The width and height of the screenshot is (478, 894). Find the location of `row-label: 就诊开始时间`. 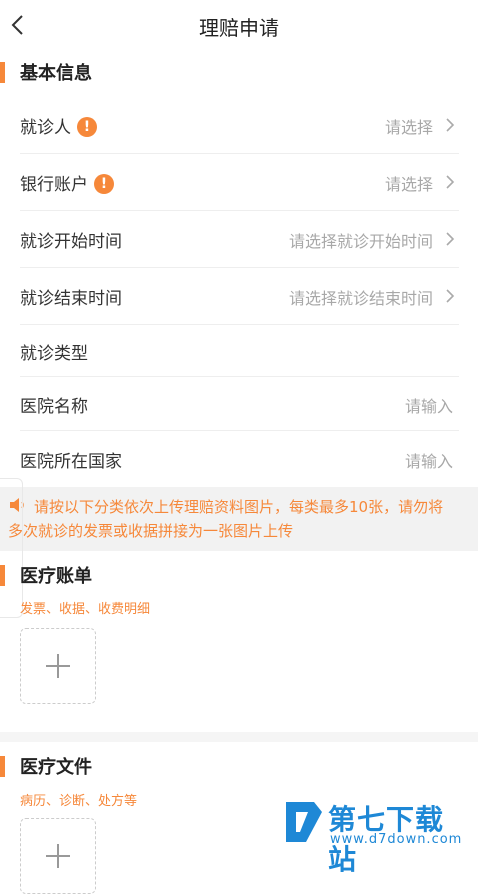

row-label: 就诊开始时间 is located at coordinates (71, 242).